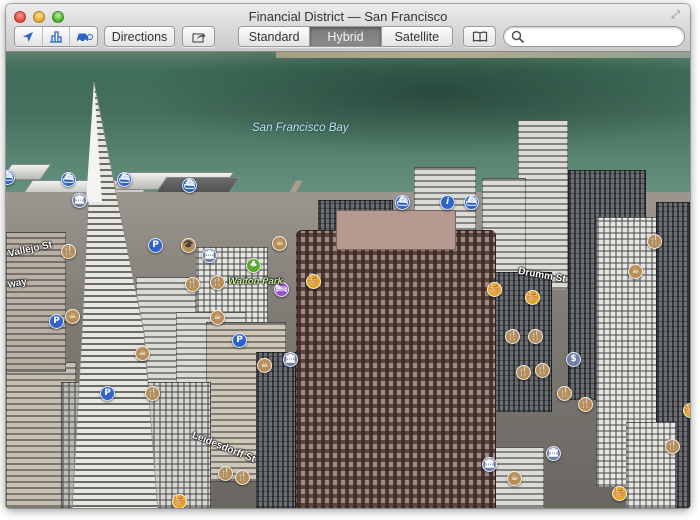  What do you see at coordinates (603, 36) in the screenshot?
I see `search-input` at bounding box center [603, 36].